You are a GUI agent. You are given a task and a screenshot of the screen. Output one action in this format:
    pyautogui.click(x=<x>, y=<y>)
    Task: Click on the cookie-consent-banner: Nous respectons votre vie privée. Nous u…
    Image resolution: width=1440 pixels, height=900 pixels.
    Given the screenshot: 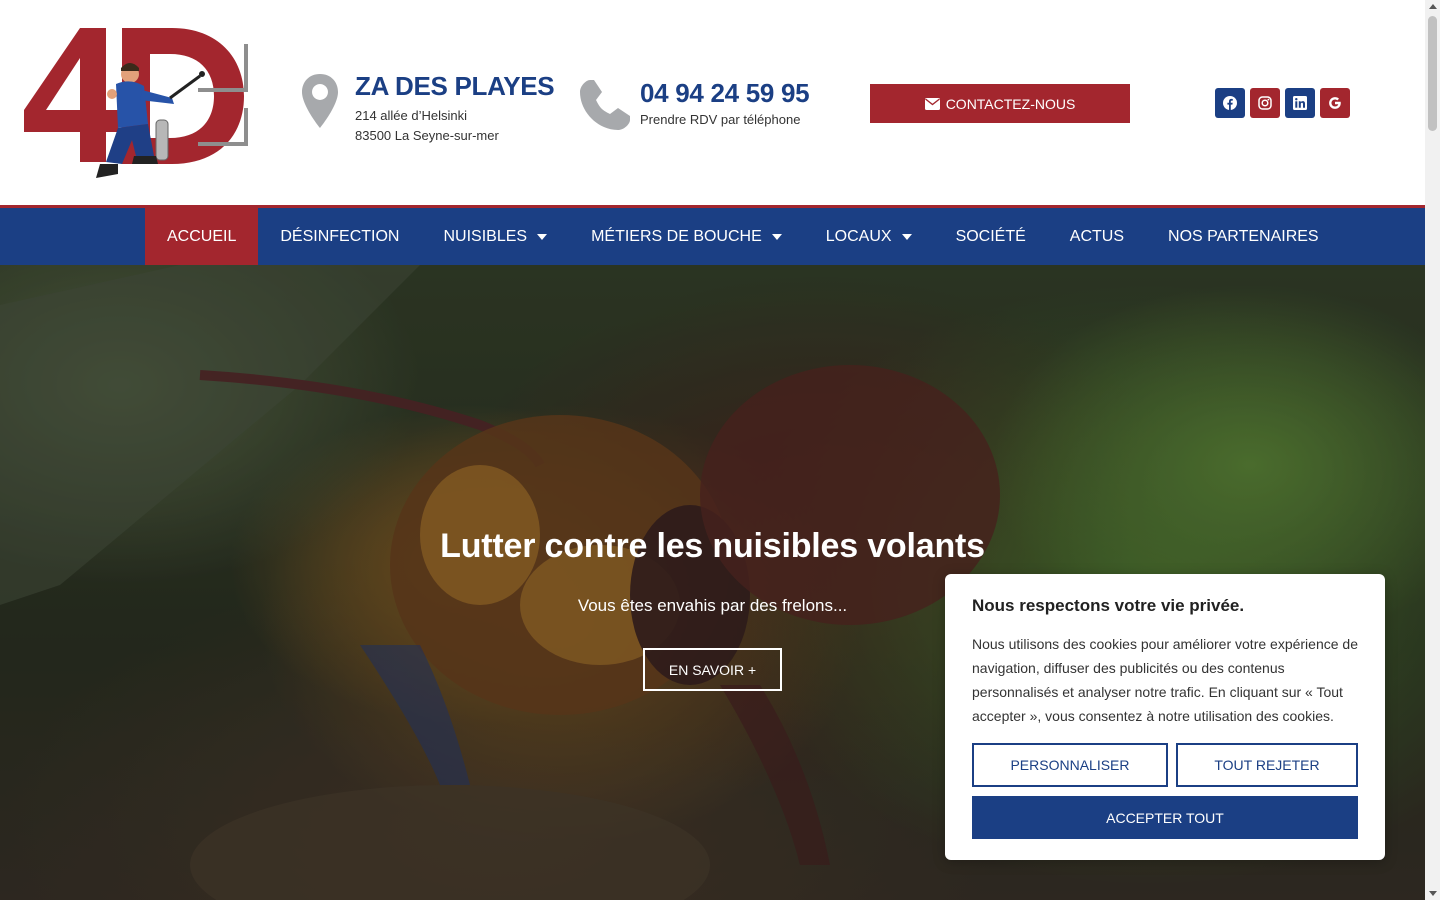 What is the action you would take?
    pyautogui.click(x=1165, y=717)
    